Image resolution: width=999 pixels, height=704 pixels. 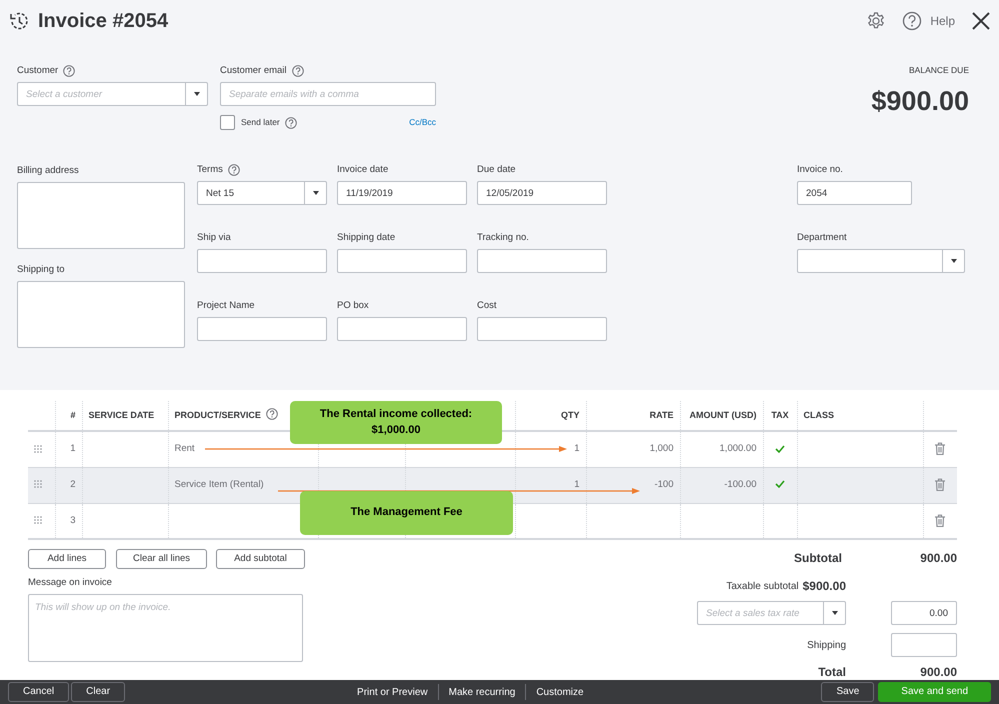 What do you see at coordinates (227, 122) in the screenshot?
I see `send-later-checkbox` at bounding box center [227, 122].